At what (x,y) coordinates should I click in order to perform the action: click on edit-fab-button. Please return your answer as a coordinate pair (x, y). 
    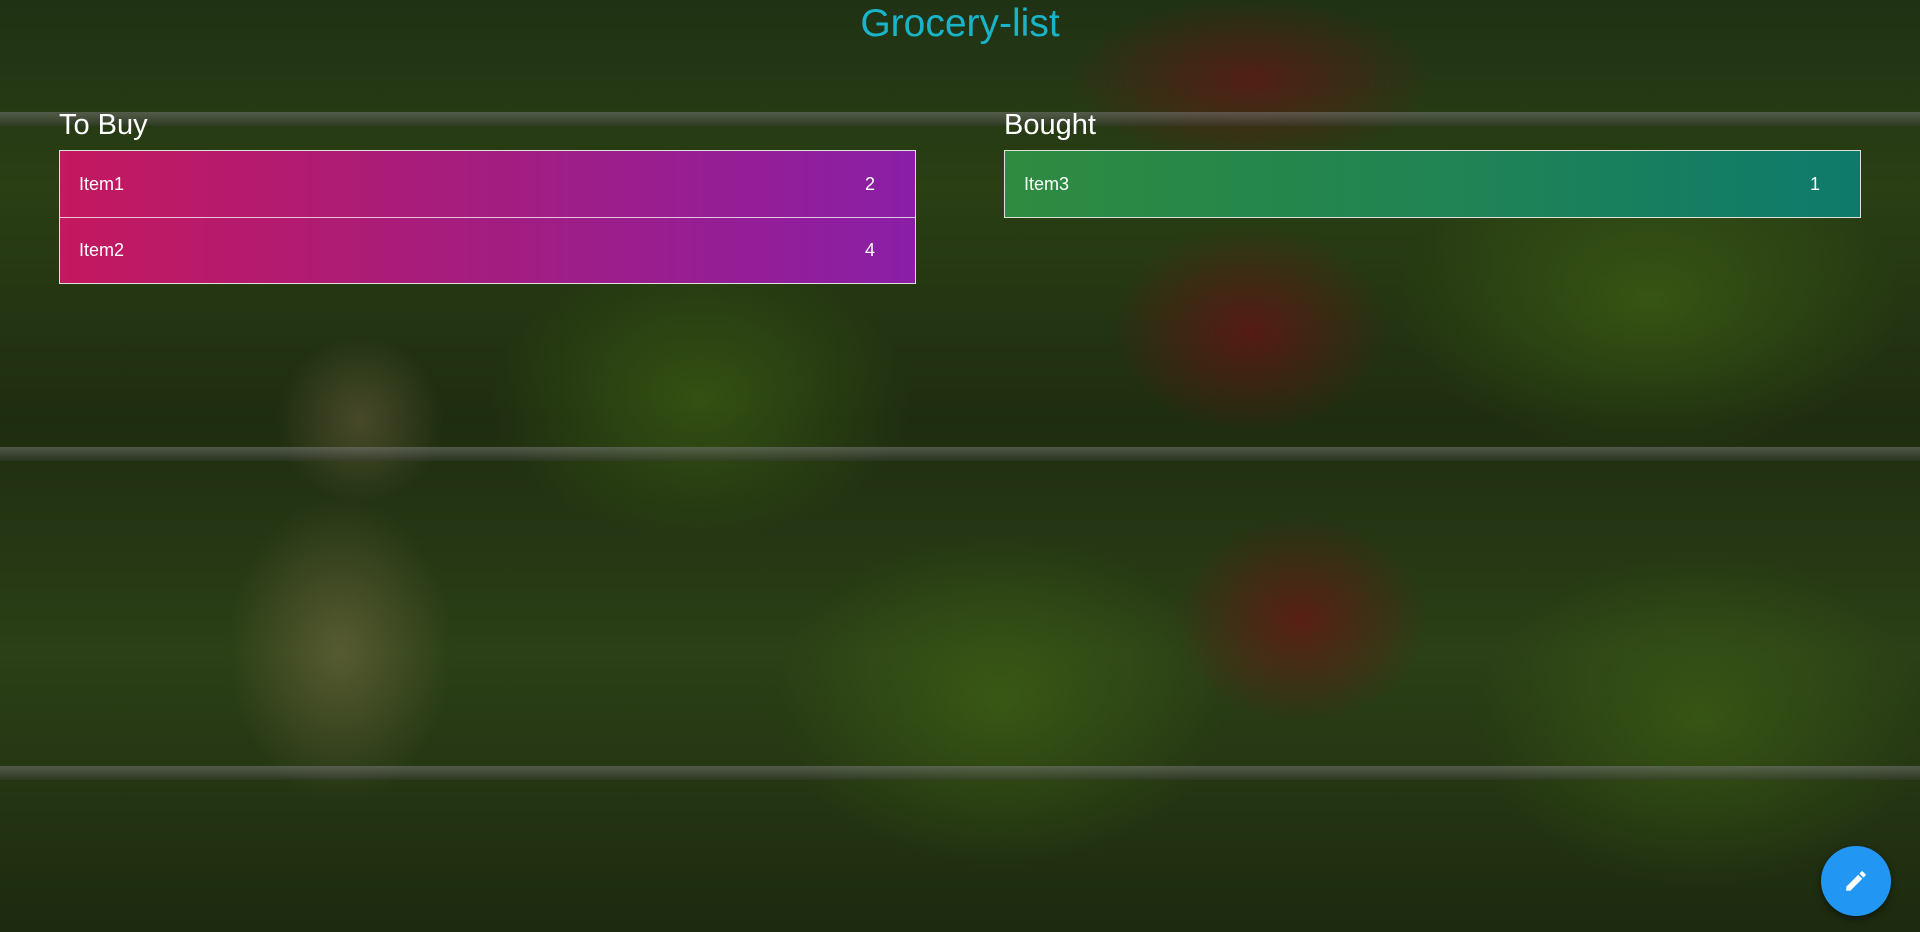
    Looking at the image, I should click on (1856, 881).